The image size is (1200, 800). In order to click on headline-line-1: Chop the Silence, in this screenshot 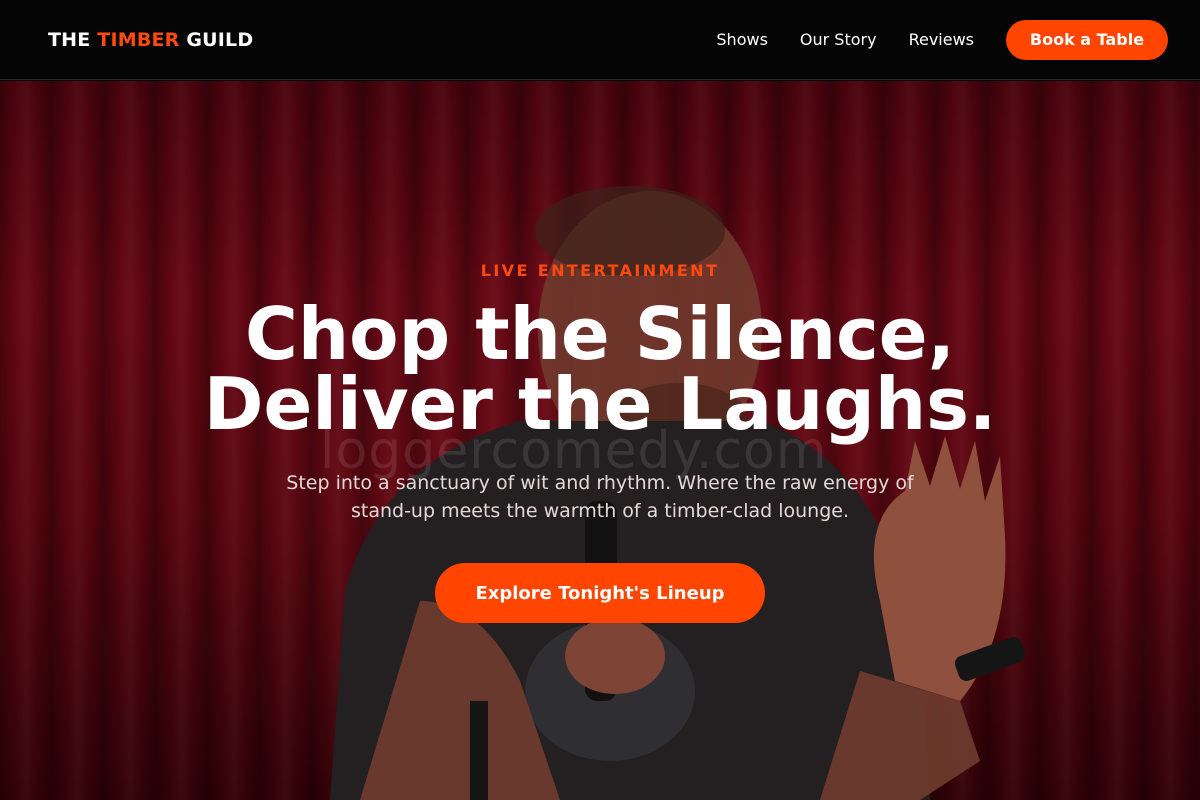, I will do `click(600, 334)`.